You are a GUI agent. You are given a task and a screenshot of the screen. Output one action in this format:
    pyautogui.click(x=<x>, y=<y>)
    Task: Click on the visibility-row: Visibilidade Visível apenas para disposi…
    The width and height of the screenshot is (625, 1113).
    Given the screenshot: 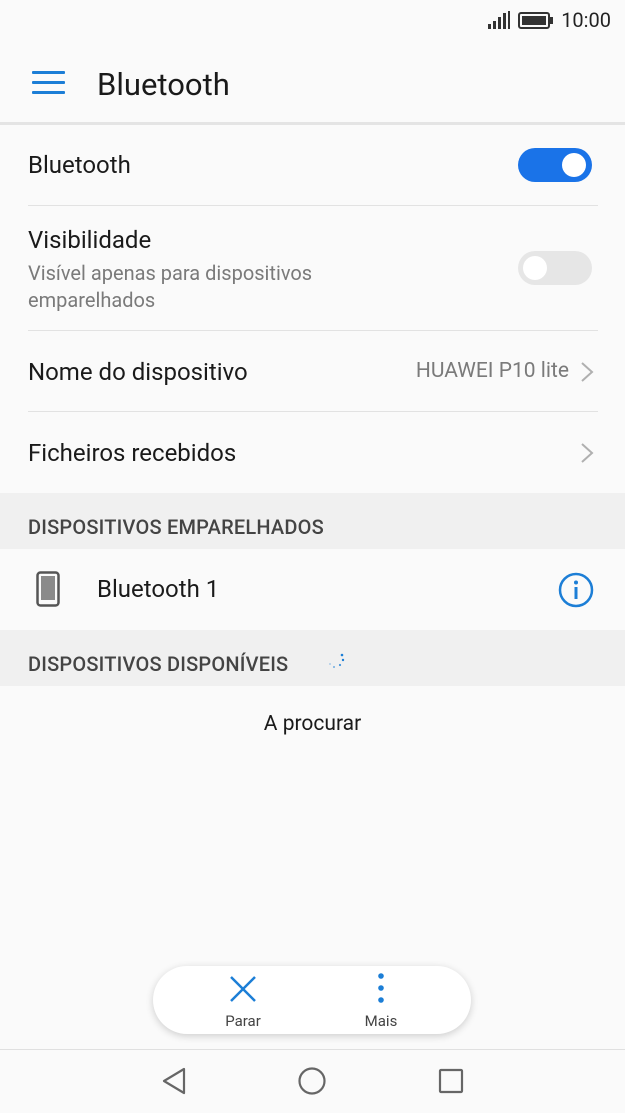 What is the action you would take?
    pyautogui.click(x=312, y=268)
    